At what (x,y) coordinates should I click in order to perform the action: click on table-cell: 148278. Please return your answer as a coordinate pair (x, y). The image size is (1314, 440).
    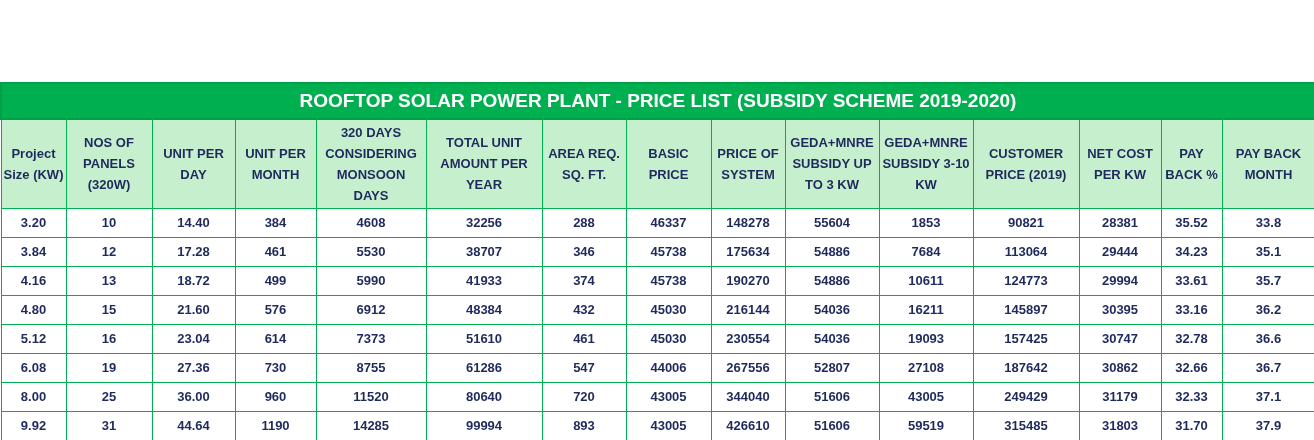
    Looking at the image, I should click on (748, 222).